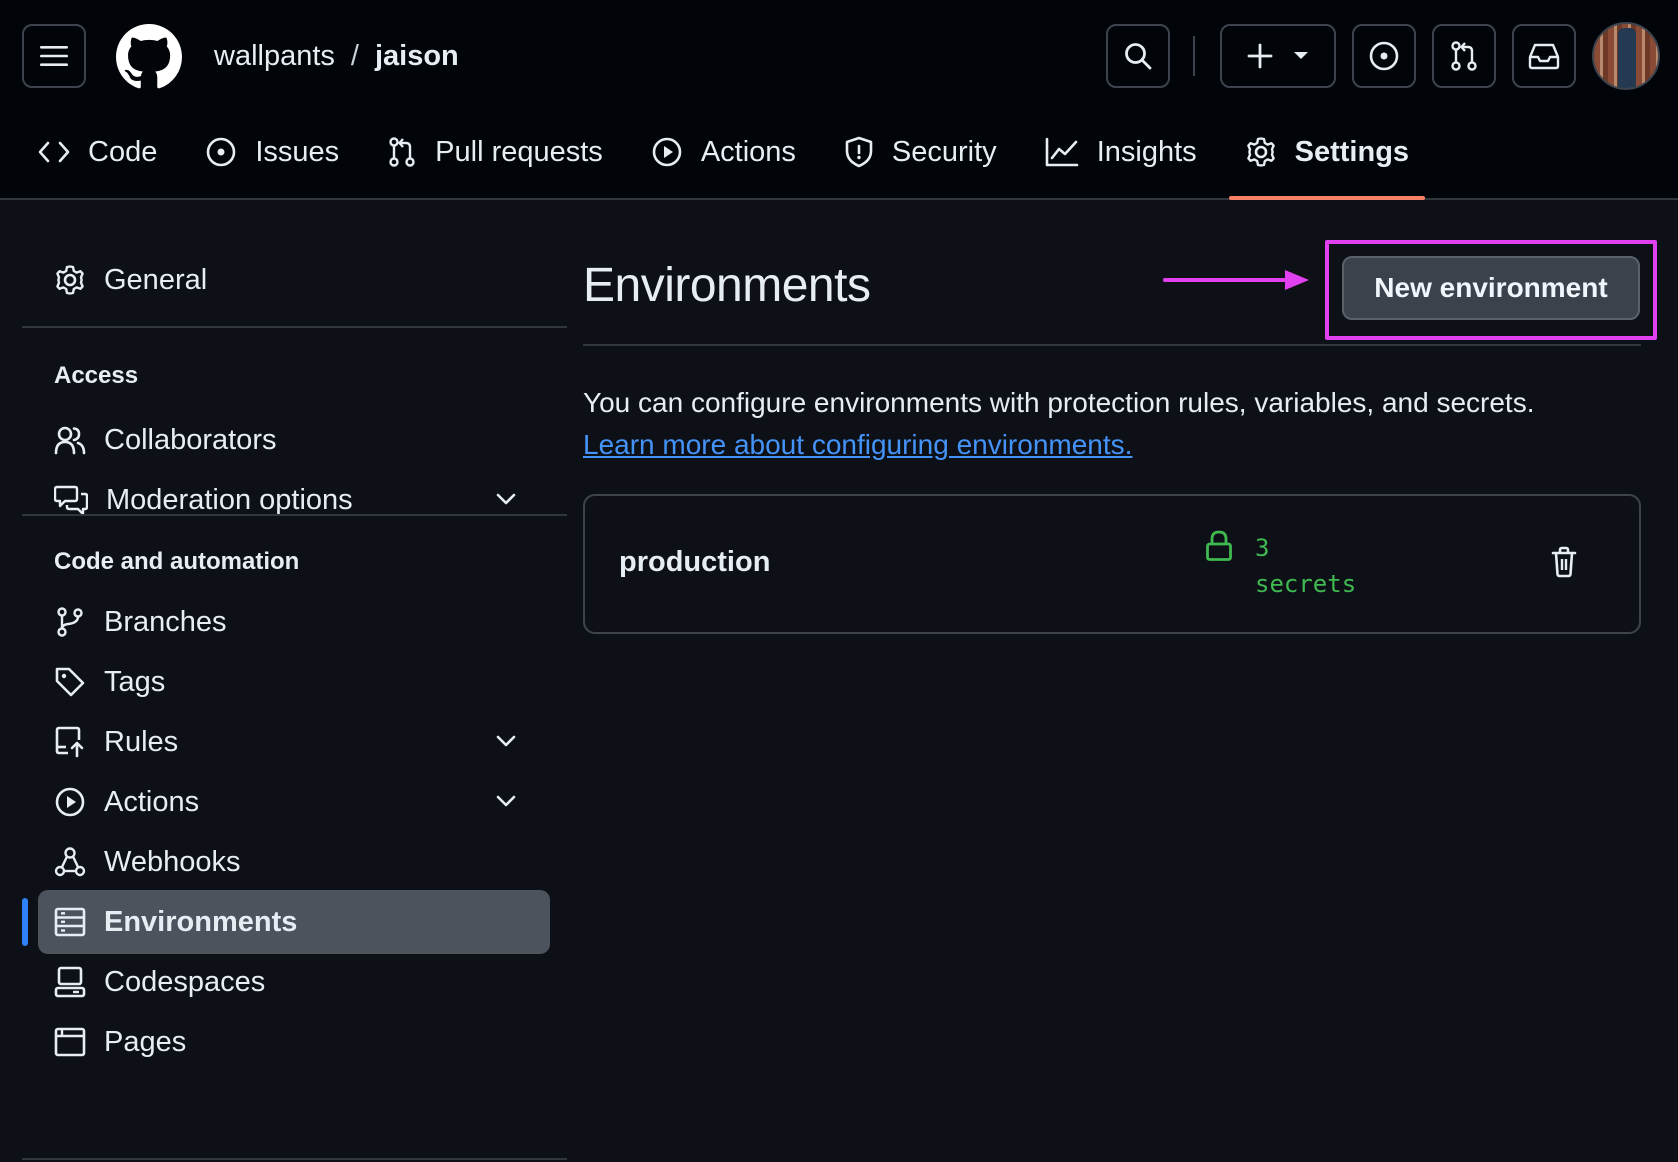  What do you see at coordinates (294, 500) in the screenshot?
I see `sidebar-item-moderation-options: Moderation options` at bounding box center [294, 500].